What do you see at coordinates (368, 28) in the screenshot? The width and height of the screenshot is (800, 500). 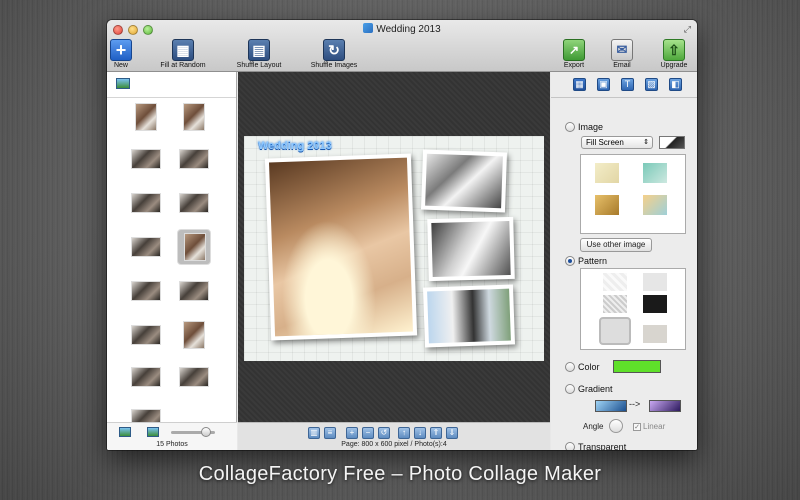 I see `document-icon` at bounding box center [368, 28].